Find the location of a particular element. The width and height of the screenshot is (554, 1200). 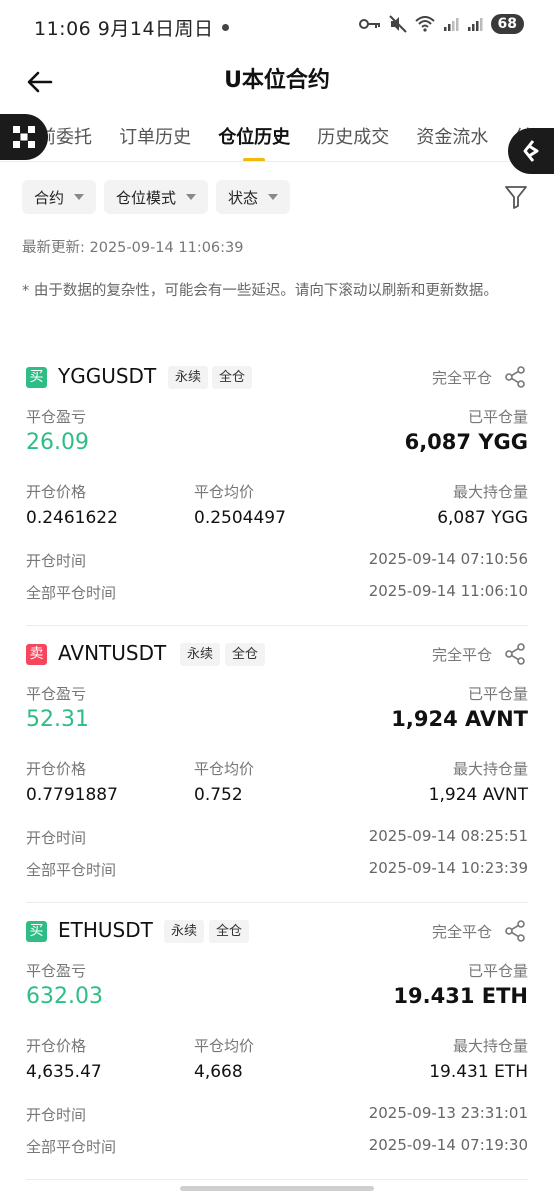

max-position-value: 1,924 AVNT is located at coordinates (478, 795).